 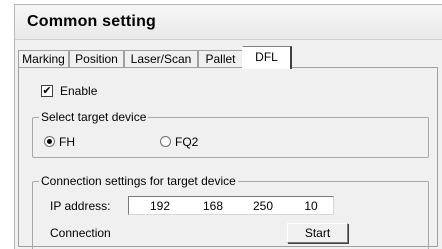 What do you see at coordinates (49, 141) in the screenshot?
I see `radio-fh` at bounding box center [49, 141].